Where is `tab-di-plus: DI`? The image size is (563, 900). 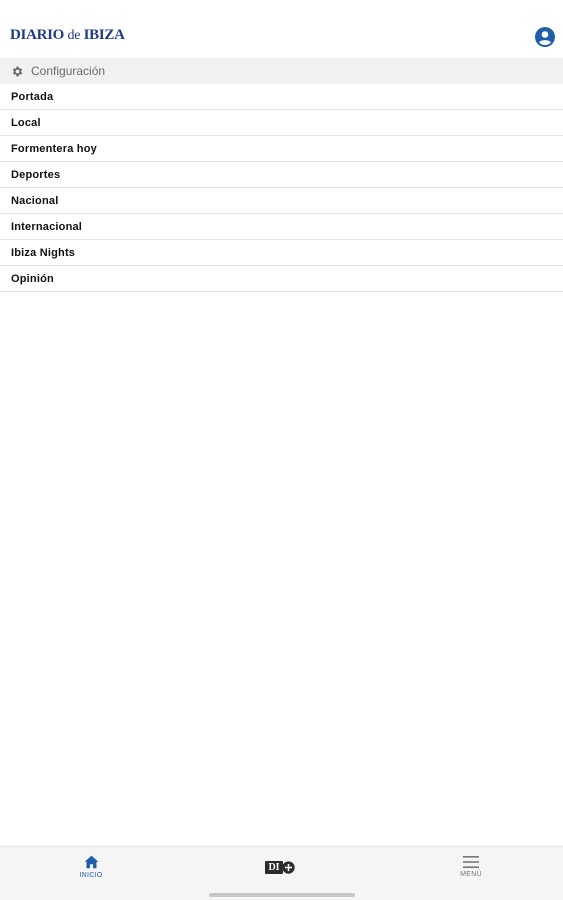 tab-di-plus: DI is located at coordinates (280, 867).